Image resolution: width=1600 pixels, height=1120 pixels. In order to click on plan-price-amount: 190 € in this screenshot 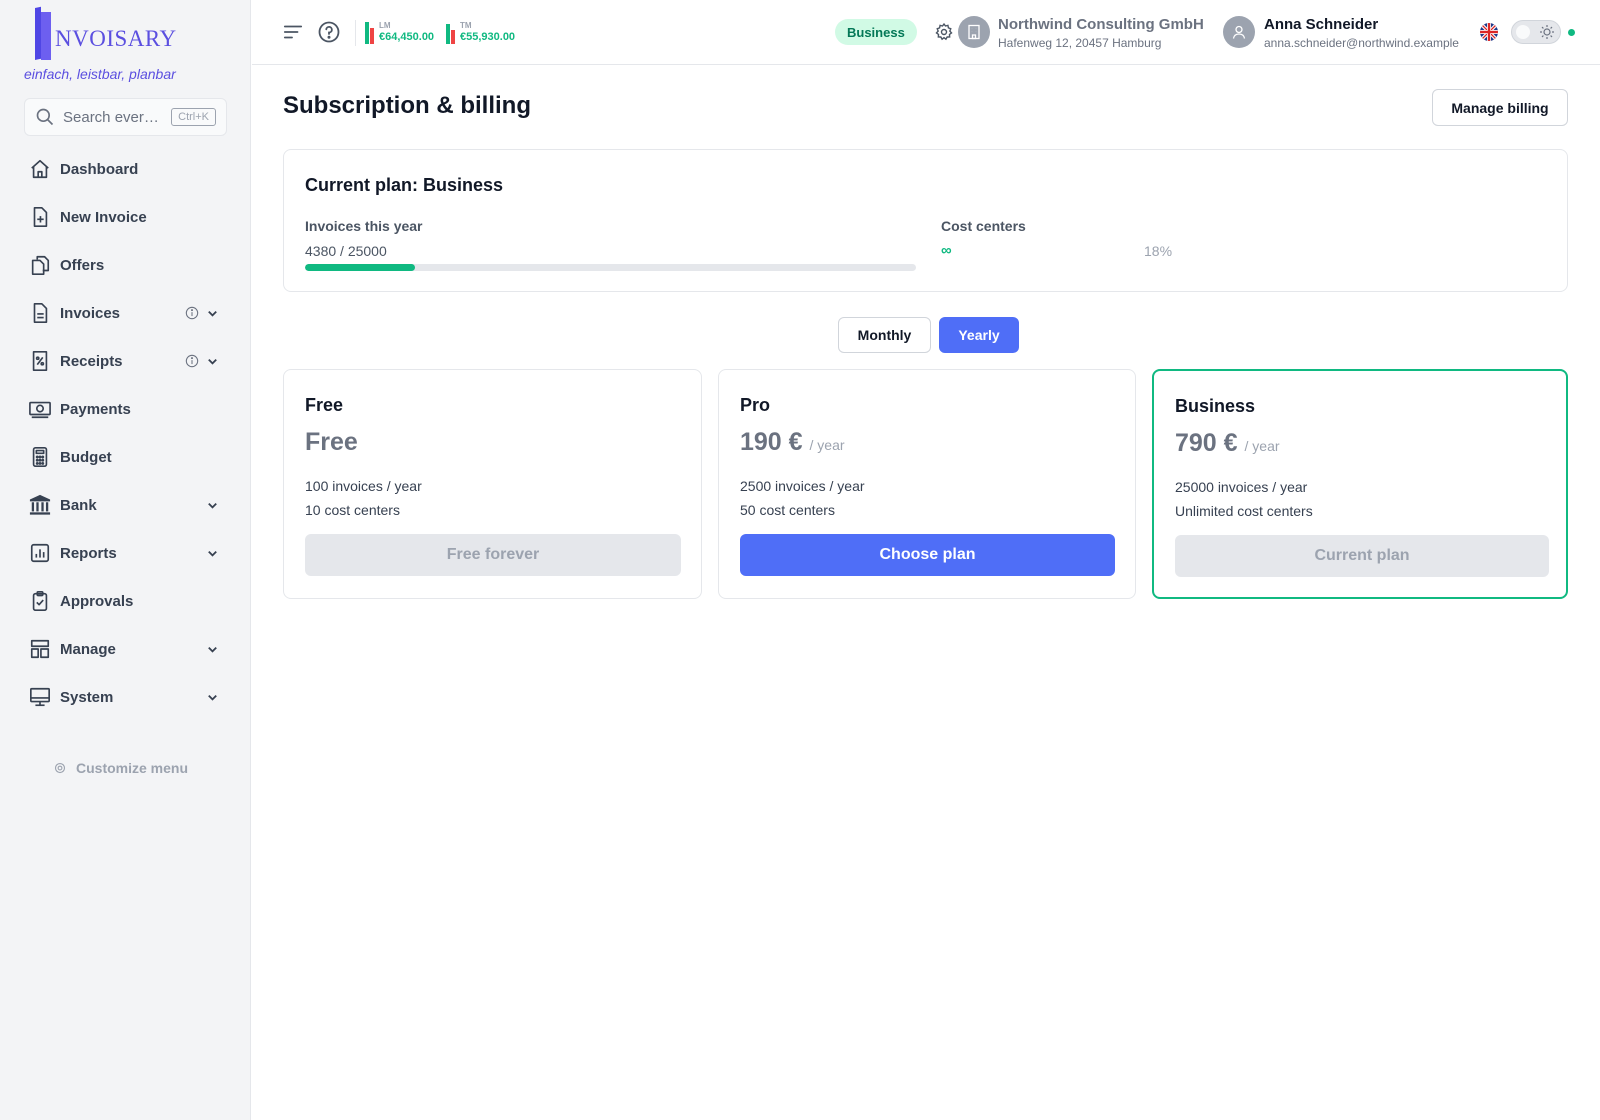, I will do `click(771, 442)`.